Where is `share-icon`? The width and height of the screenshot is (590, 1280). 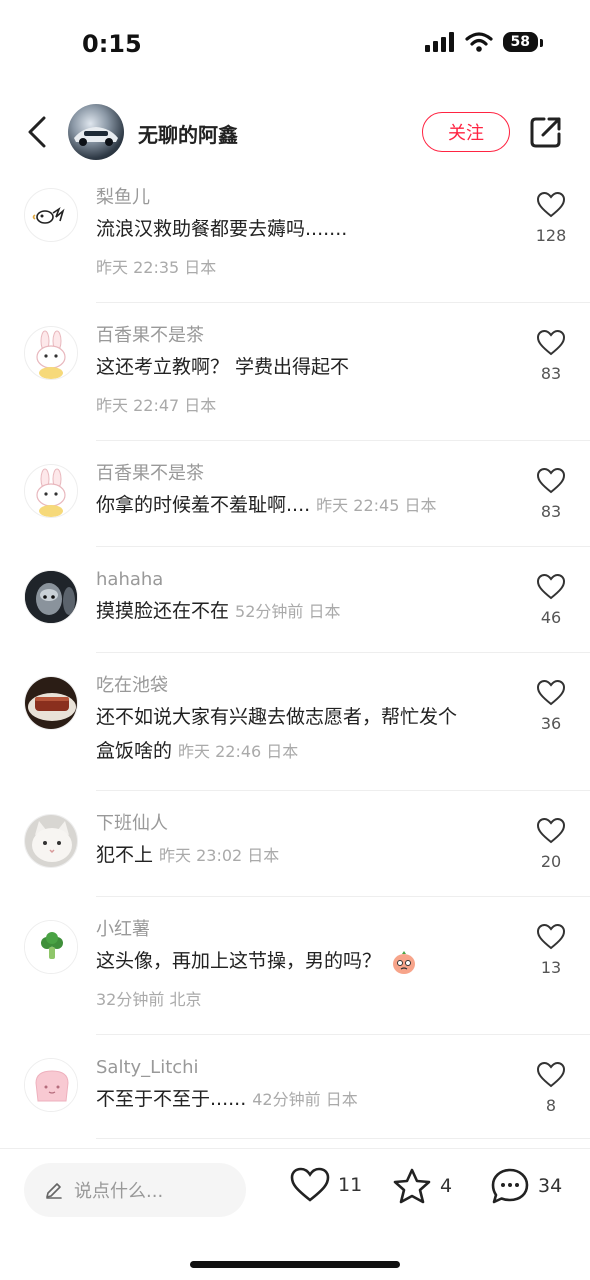 share-icon is located at coordinates (545, 132).